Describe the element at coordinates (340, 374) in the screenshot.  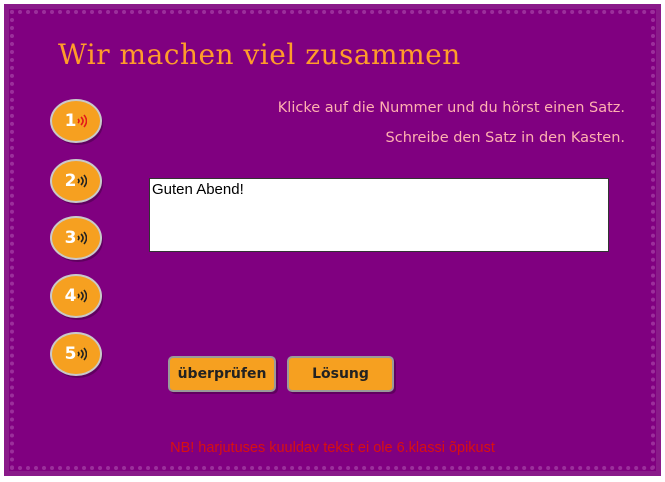
I see `solution-button: Lösung` at that location.